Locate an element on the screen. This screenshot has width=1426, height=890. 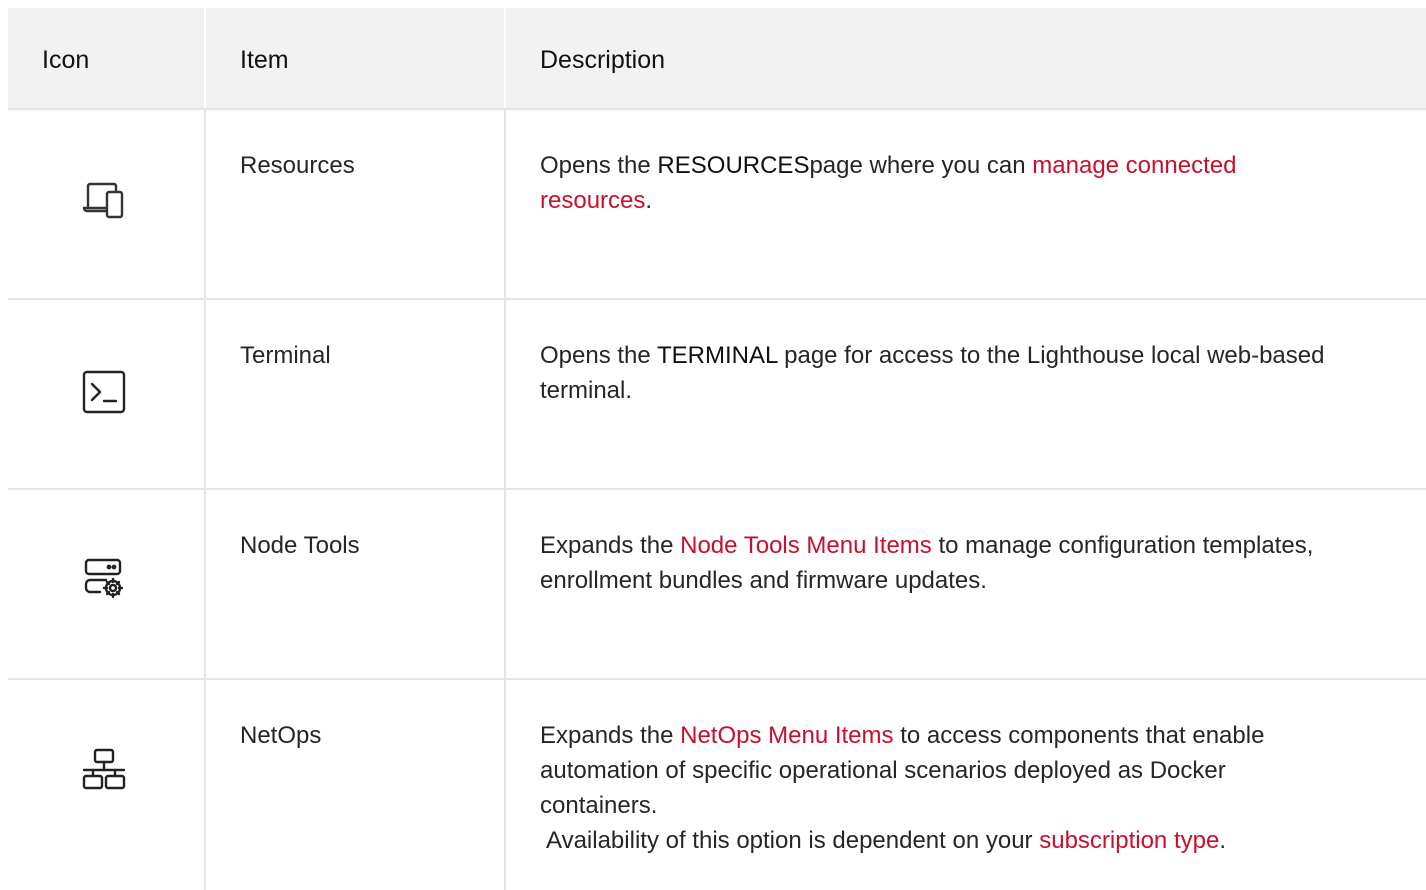
terminal-icon is located at coordinates (104, 392).